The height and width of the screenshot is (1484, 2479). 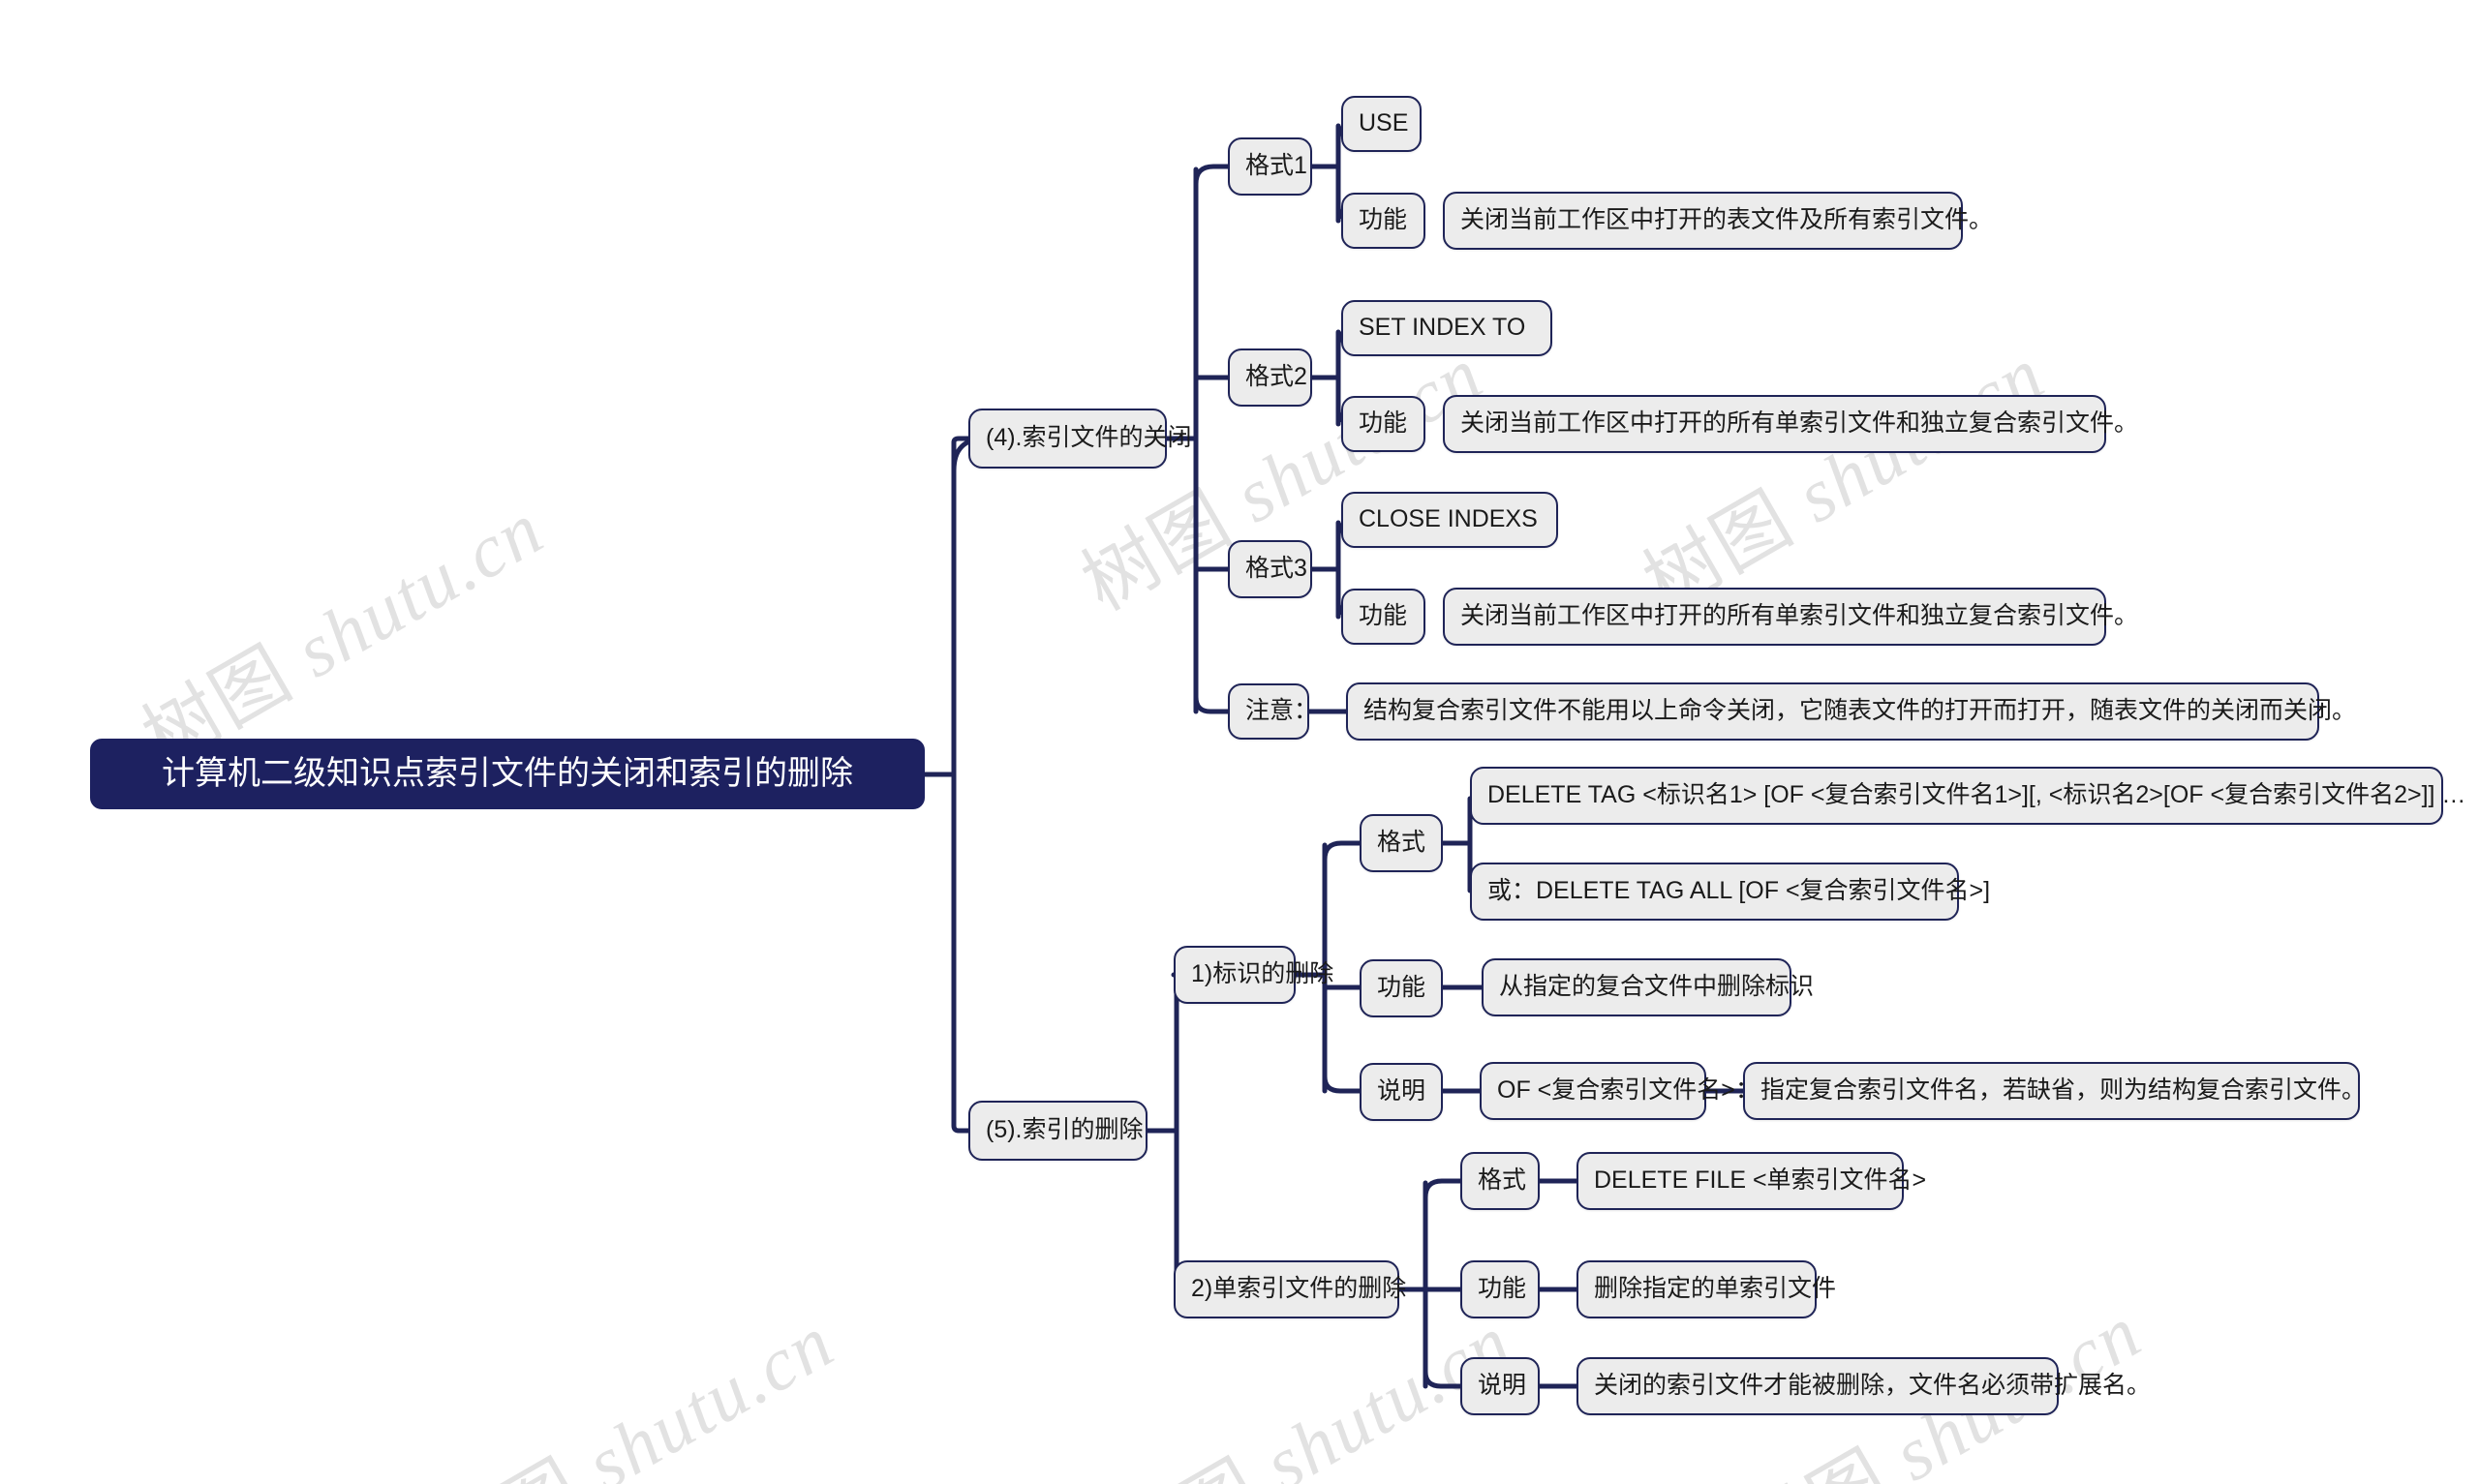 I want to click on node-format-3: 格式3, so click(x=1270, y=569).